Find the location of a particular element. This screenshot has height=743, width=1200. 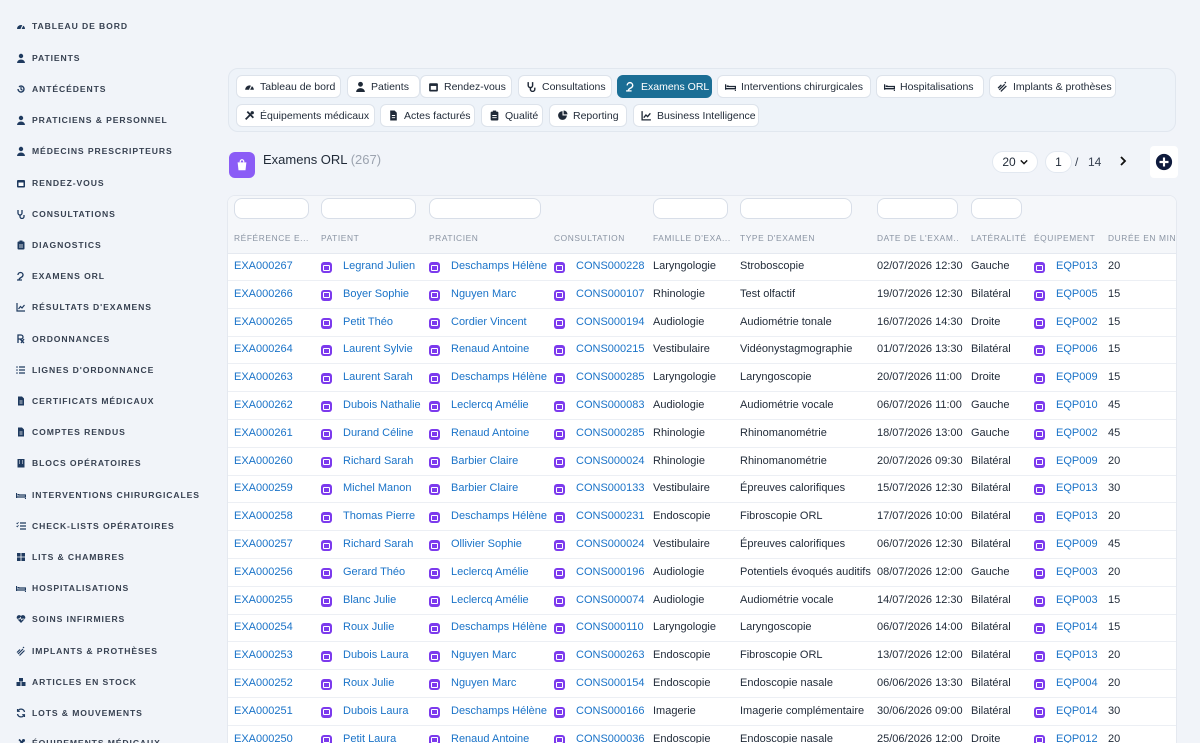

column-header-praticien: PRATICIEN is located at coordinates (453, 238).